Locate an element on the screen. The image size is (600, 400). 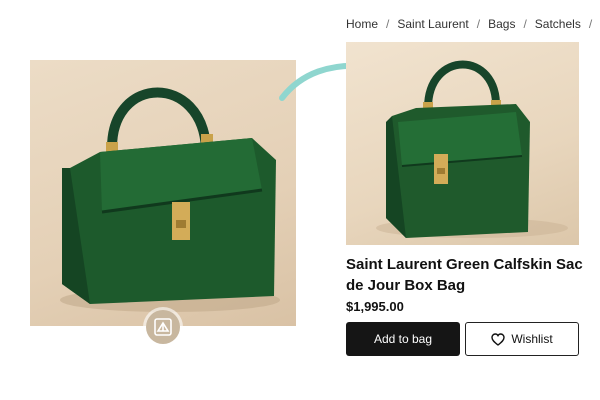
breadcrumb-home: Home is located at coordinates (362, 24).